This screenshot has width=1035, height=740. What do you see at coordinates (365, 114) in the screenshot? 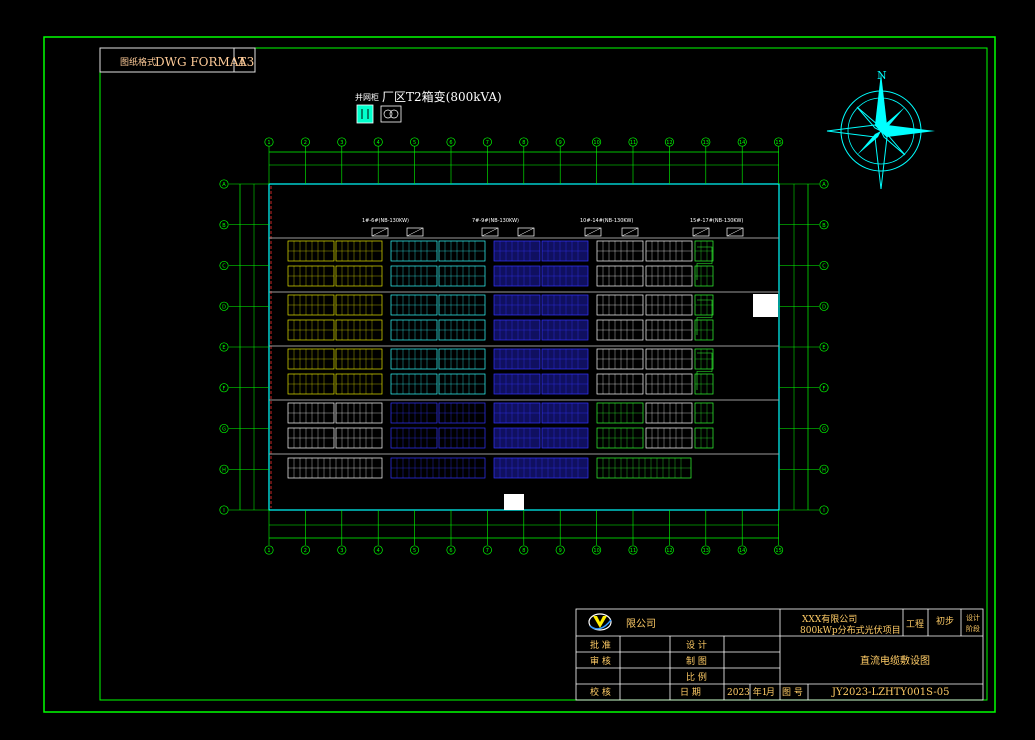
I see `grid-cabinet-icon` at bounding box center [365, 114].